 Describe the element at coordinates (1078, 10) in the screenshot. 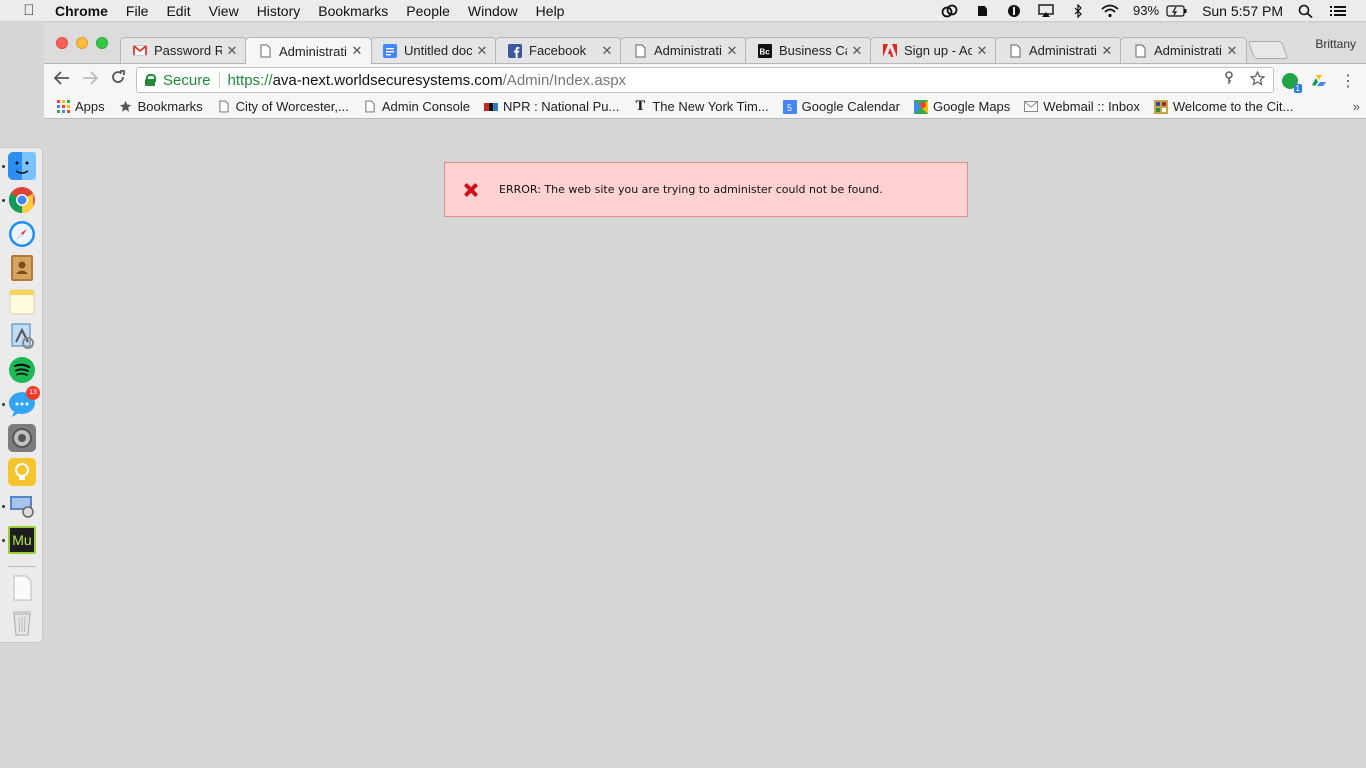

I see `bluetooth-icon` at that location.